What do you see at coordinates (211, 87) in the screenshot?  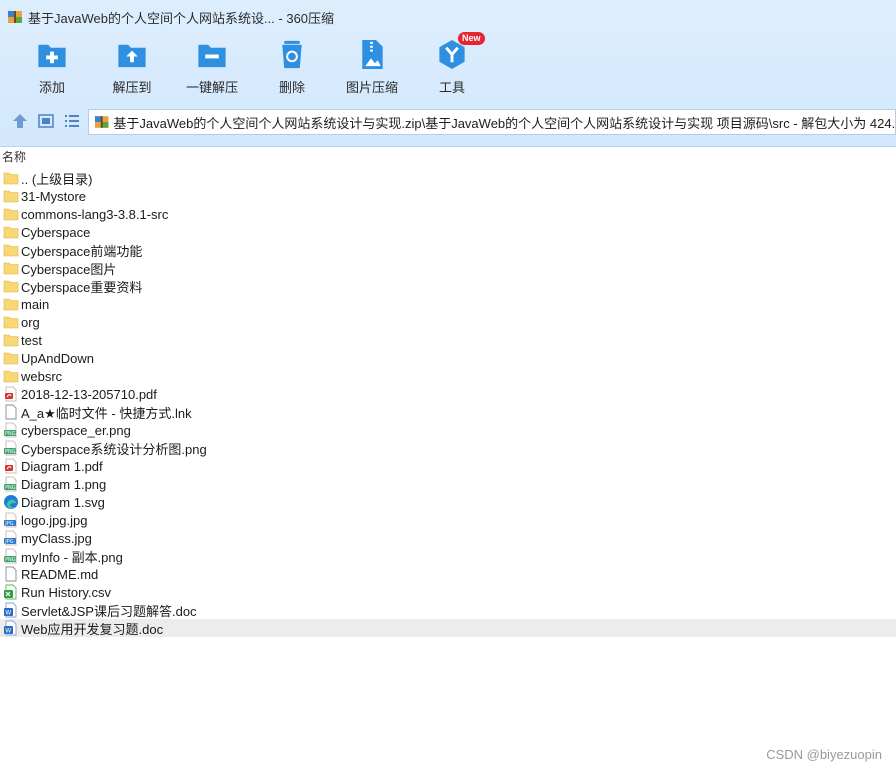 I see `one-click-extract-label: 一键解压` at bounding box center [211, 87].